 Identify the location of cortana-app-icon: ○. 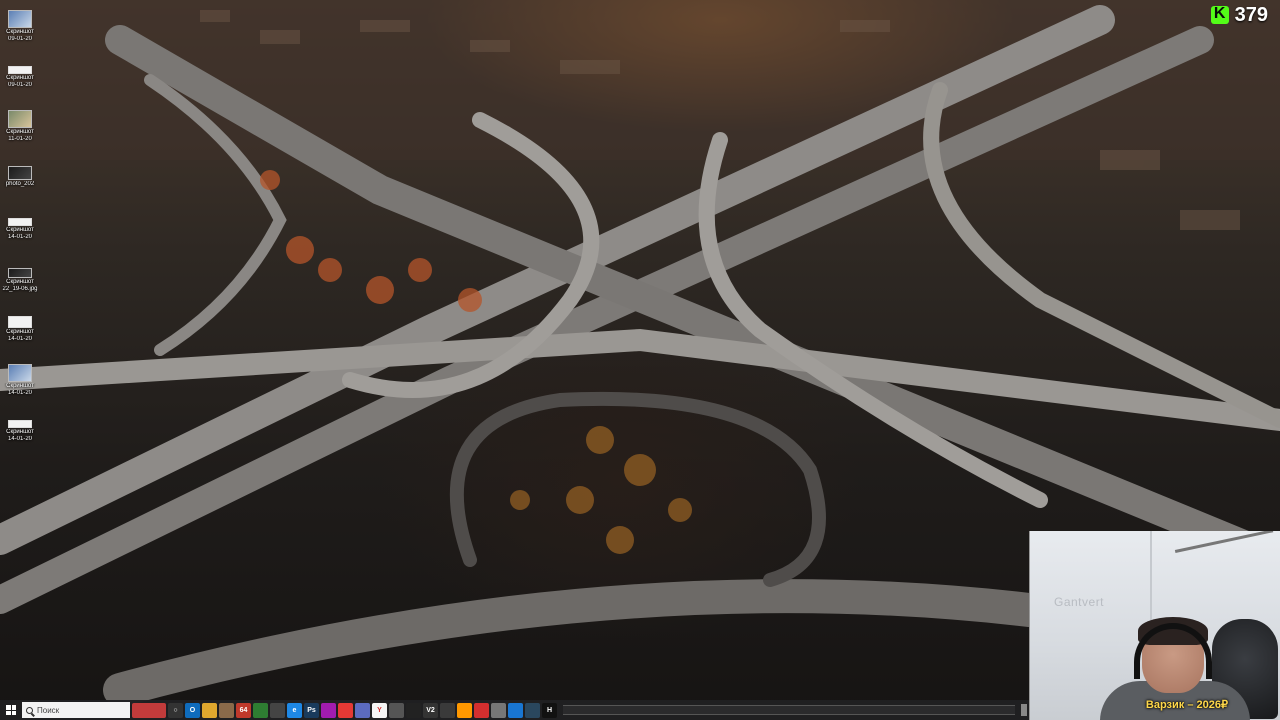
(175, 710).